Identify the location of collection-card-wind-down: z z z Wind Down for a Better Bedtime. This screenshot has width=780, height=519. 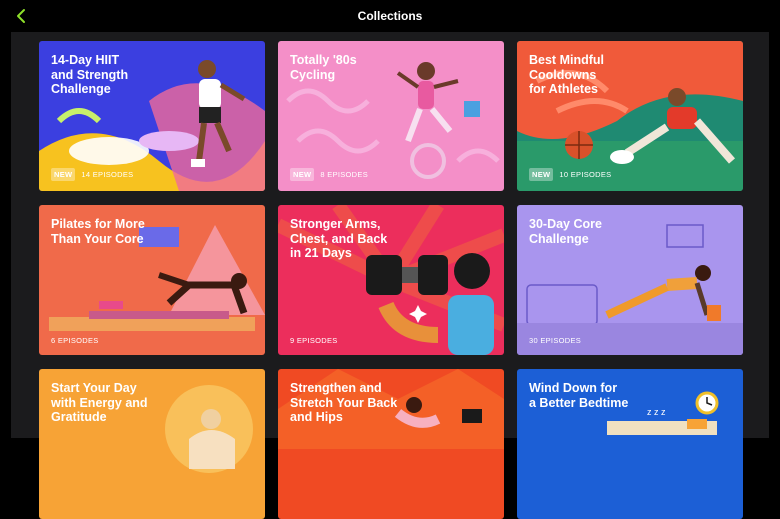
(630, 444).